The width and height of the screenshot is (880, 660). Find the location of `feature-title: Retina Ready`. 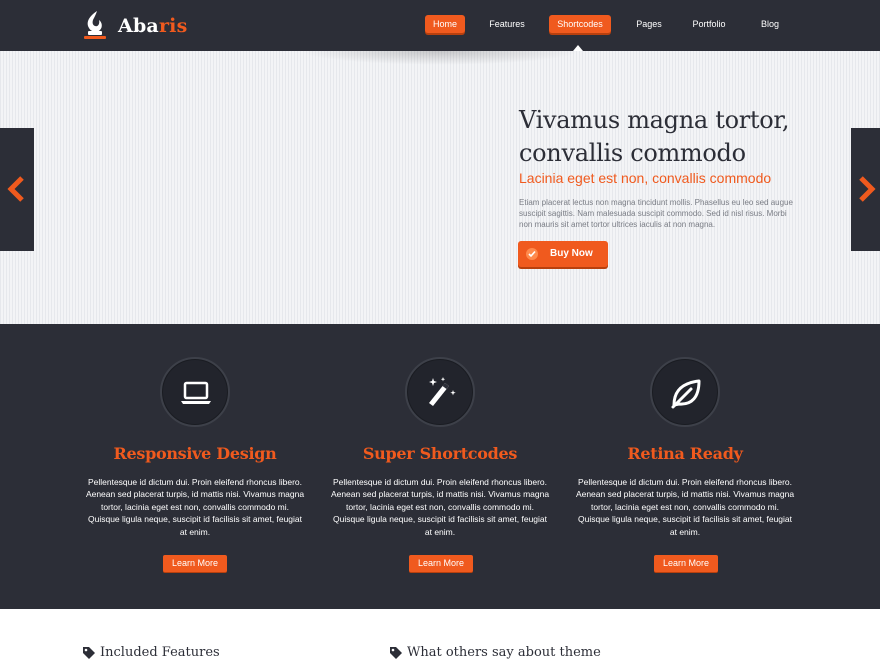

feature-title: Retina Ready is located at coordinates (685, 453).